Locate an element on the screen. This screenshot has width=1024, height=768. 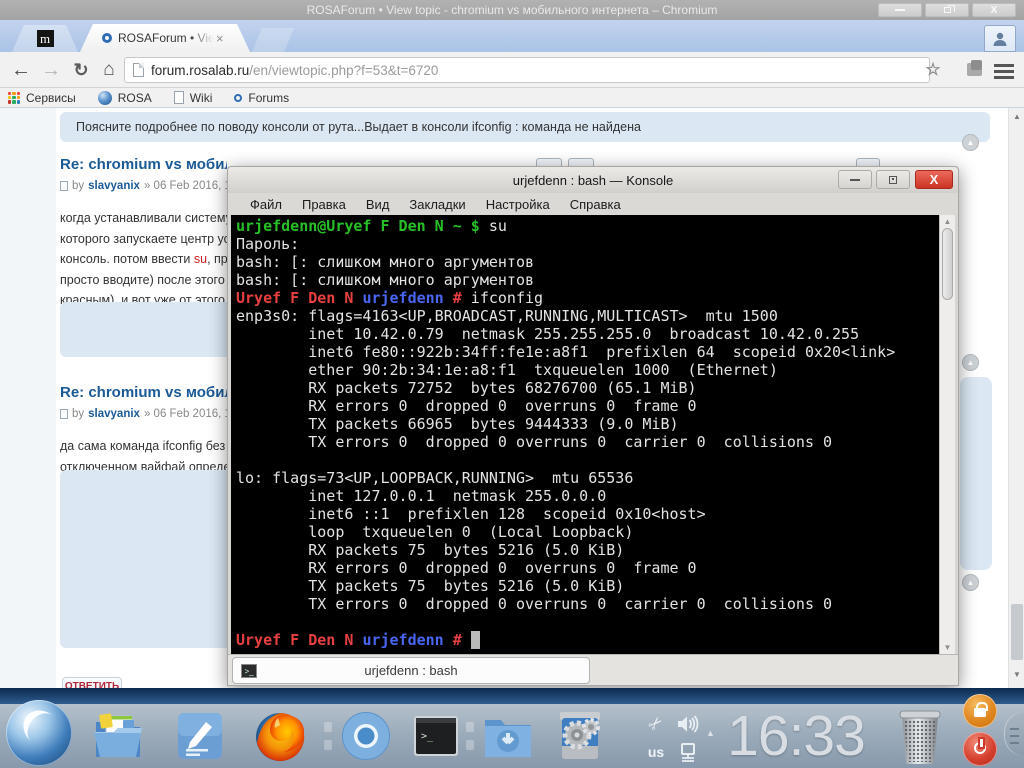
terminal-line: bash: [: слишком много аргументов is located at coordinates (385, 262).